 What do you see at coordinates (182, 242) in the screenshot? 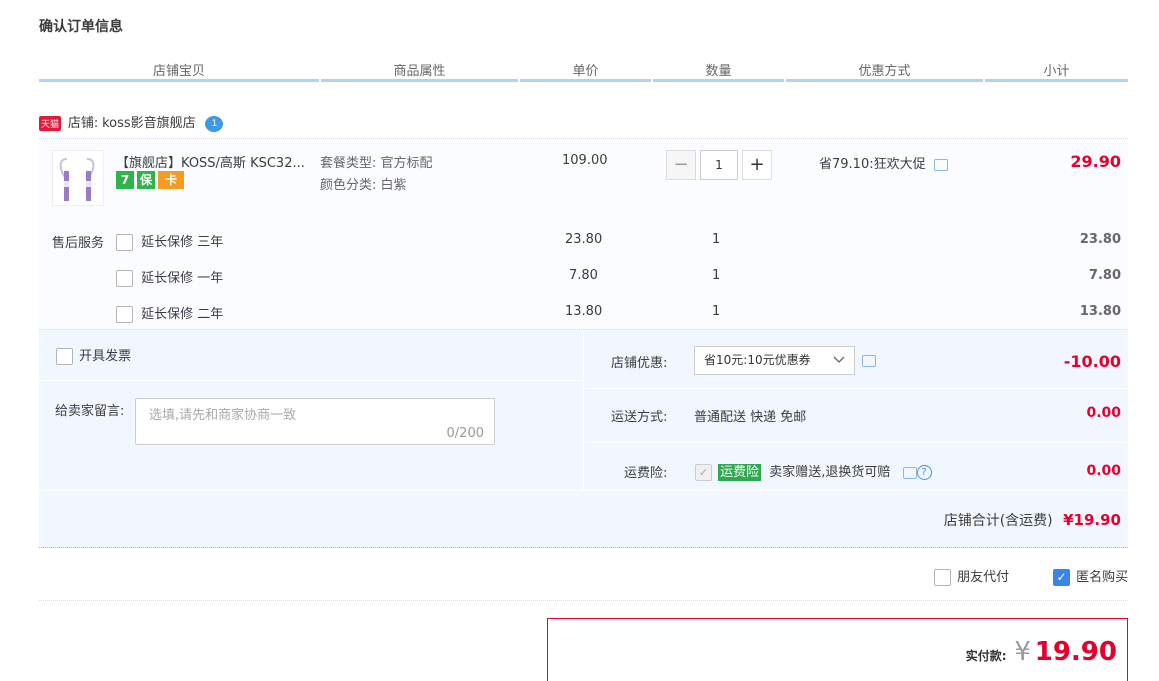
I see `warranty-name: 延长保修 三年` at bounding box center [182, 242].